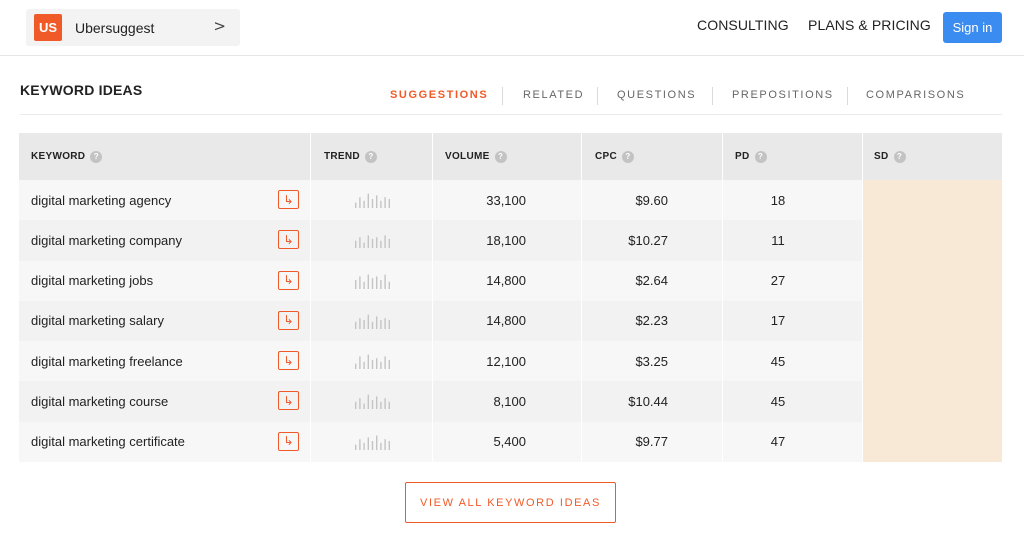  What do you see at coordinates (99, 401) in the screenshot?
I see `keyword-cell: digital marketing course` at bounding box center [99, 401].